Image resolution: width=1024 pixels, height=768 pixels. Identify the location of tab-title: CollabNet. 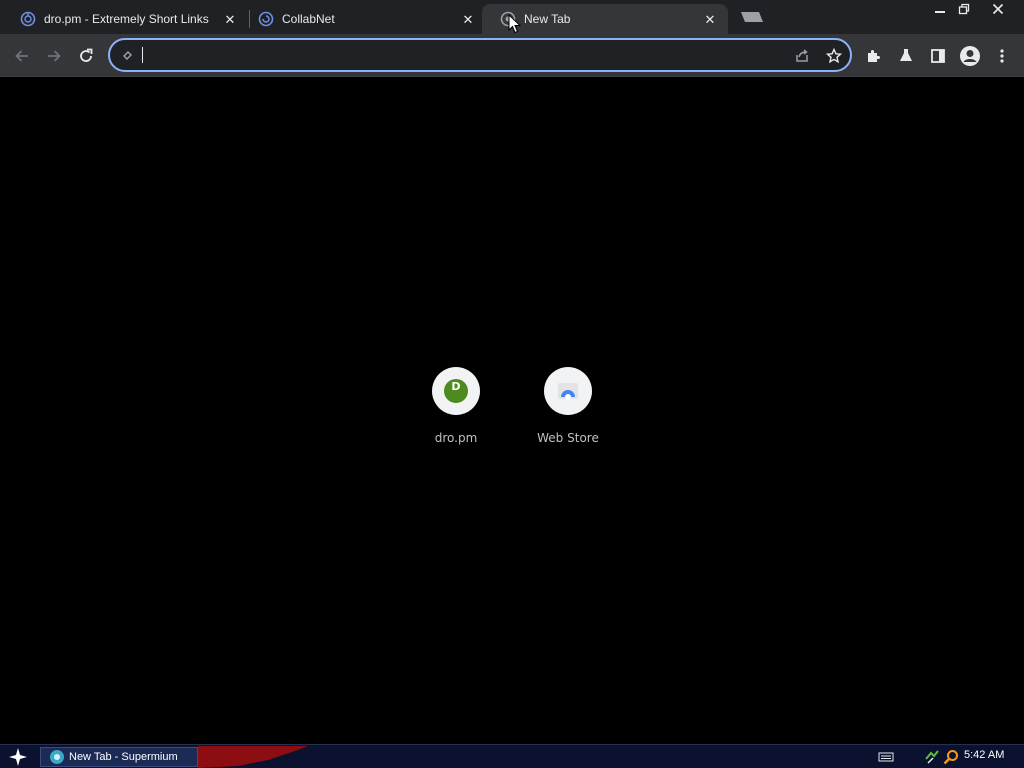
(308, 19).